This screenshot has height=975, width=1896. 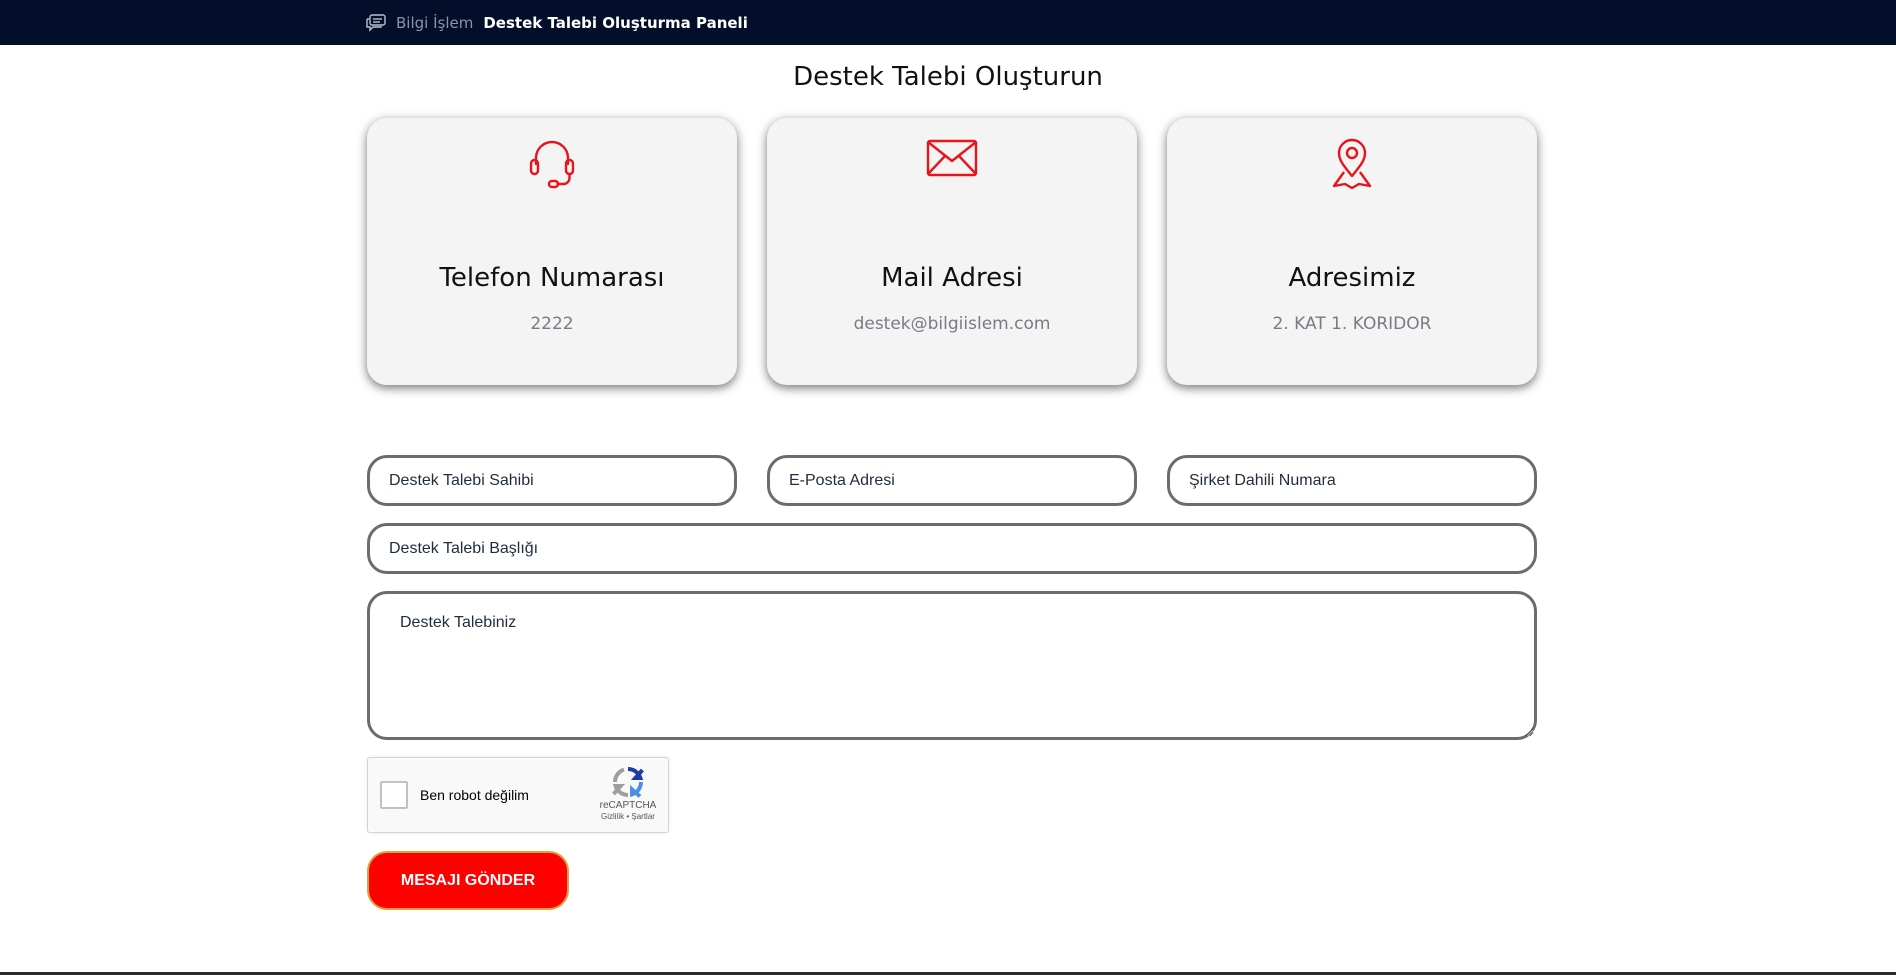 What do you see at coordinates (552, 278) in the screenshot?
I see `card-title: Telefon Numarası` at bounding box center [552, 278].